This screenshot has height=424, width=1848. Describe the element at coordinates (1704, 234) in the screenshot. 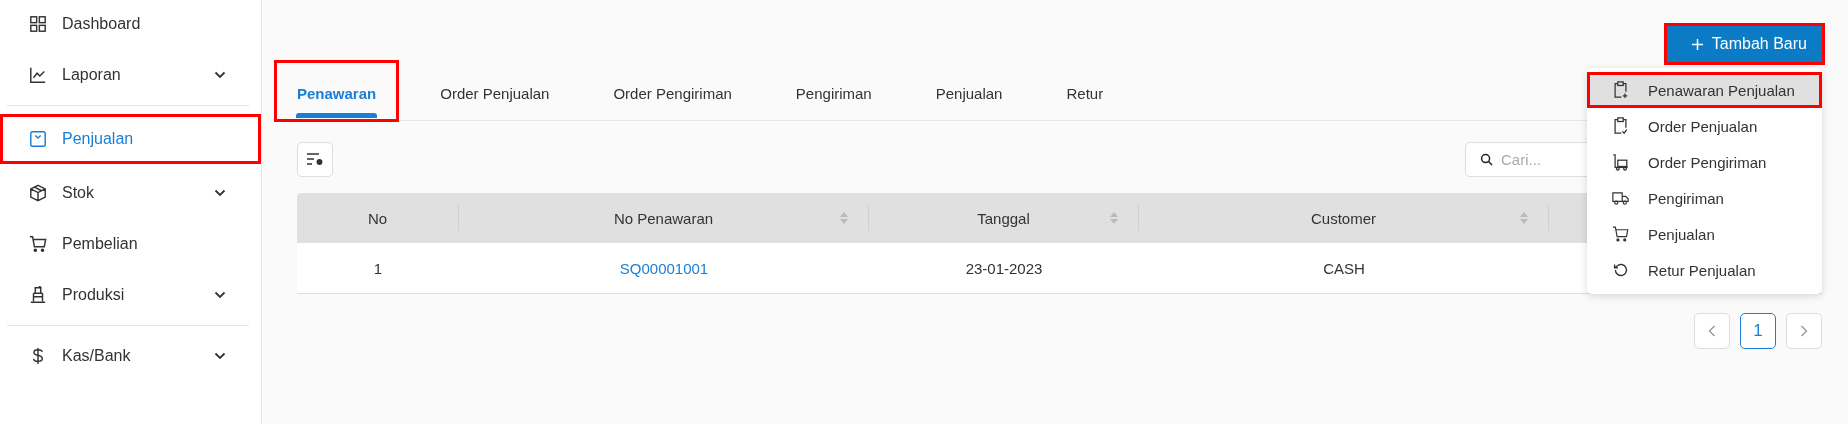

I see `menu-item: Penjualan` at that location.